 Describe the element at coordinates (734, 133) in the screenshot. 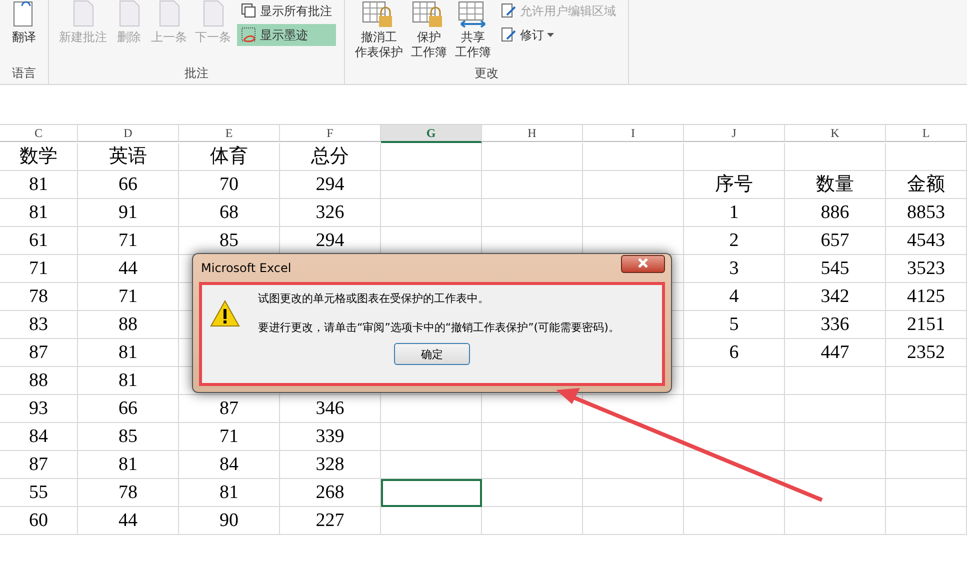

I see `column-header: J` at that location.